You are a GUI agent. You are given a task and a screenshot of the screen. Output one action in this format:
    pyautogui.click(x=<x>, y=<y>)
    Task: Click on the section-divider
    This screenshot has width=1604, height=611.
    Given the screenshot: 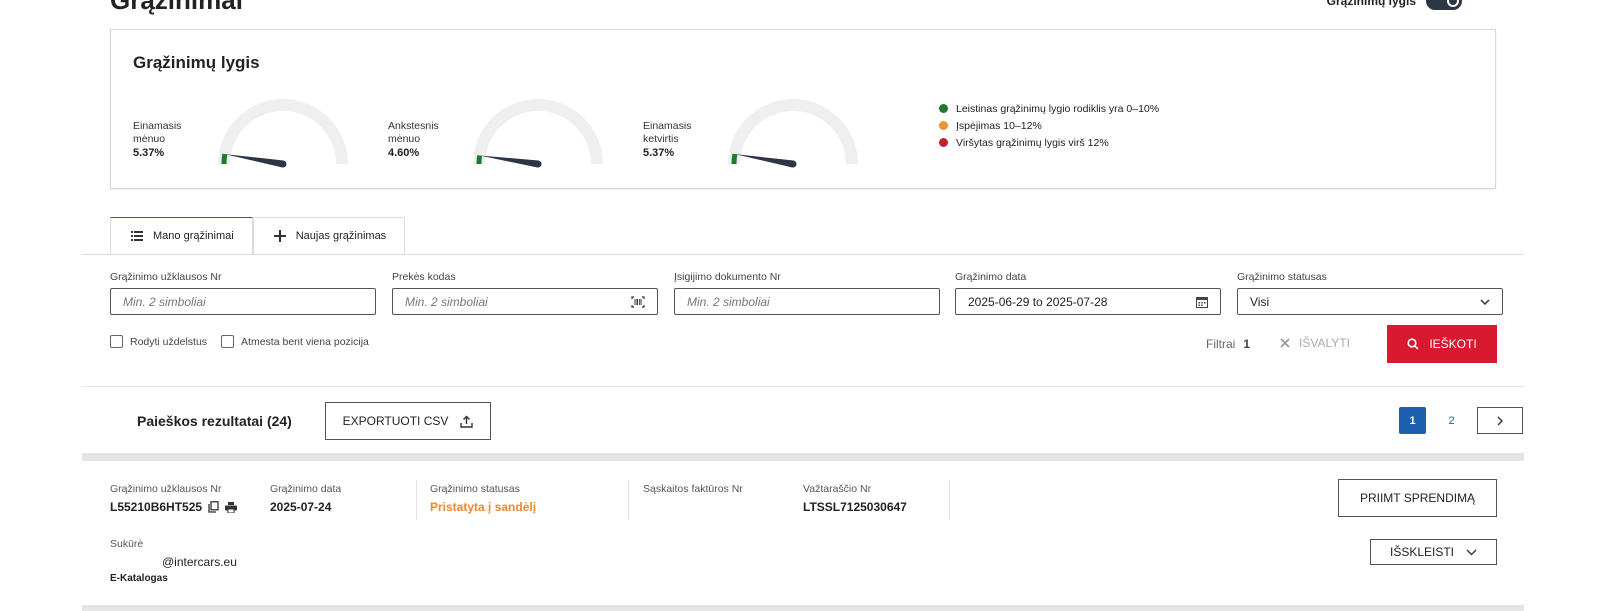 What is the action you would take?
    pyautogui.click(x=803, y=386)
    